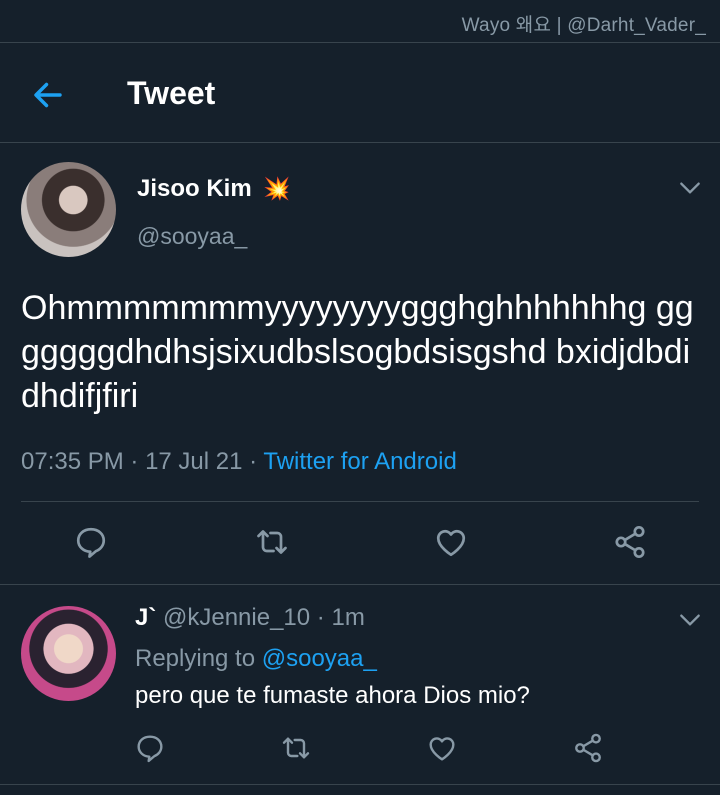 The height and width of the screenshot is (795, 720). I want to click on reply-timestamp: 1m, so click(348, 617).